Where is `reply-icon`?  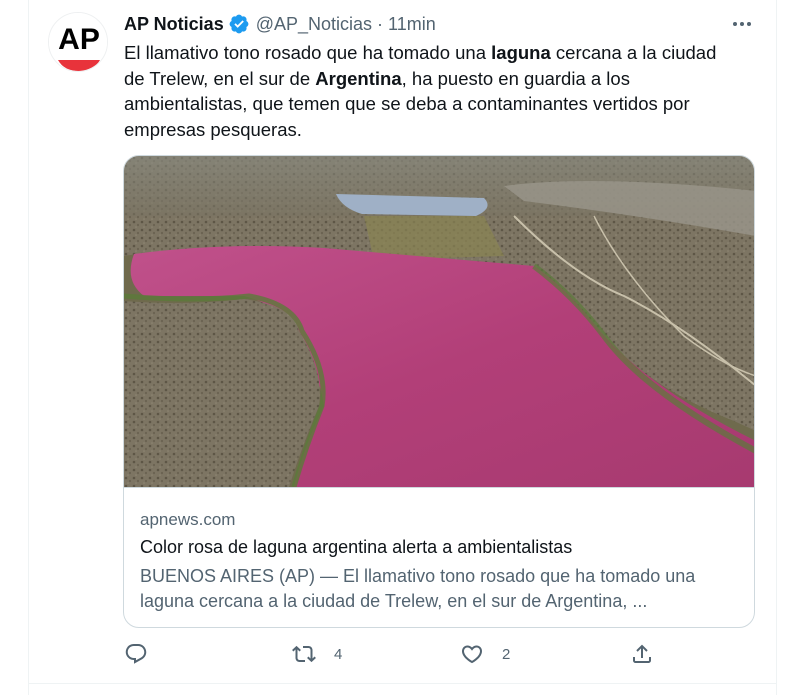
reply-icon is located at coordinates (136, 654).